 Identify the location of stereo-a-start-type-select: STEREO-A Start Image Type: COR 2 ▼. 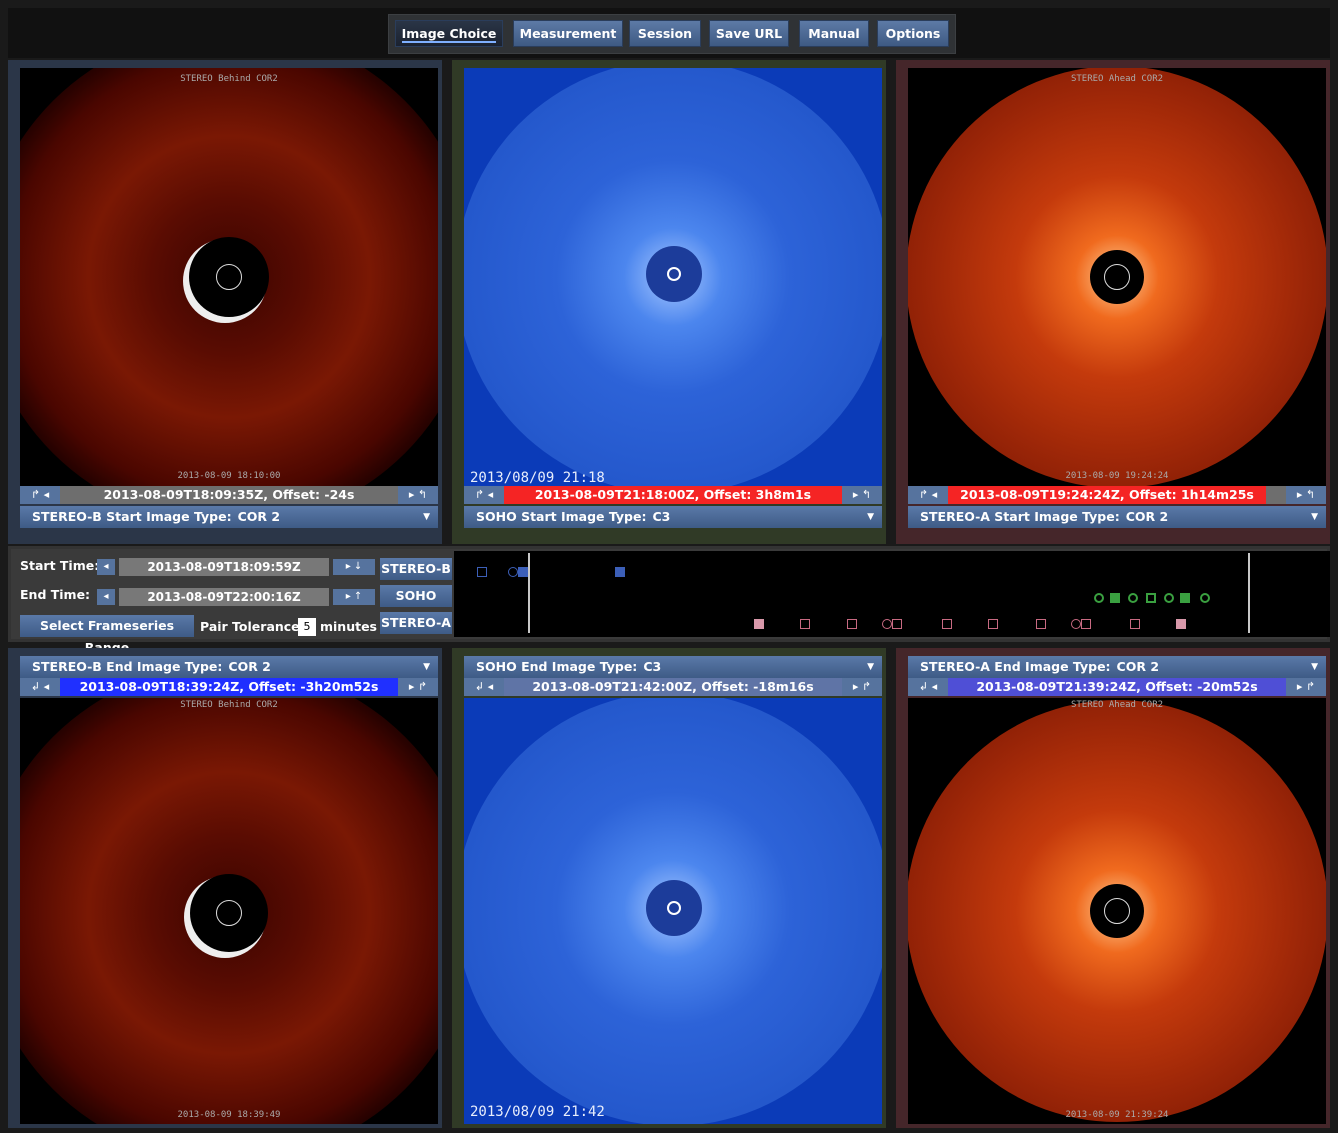
(1117, 517).